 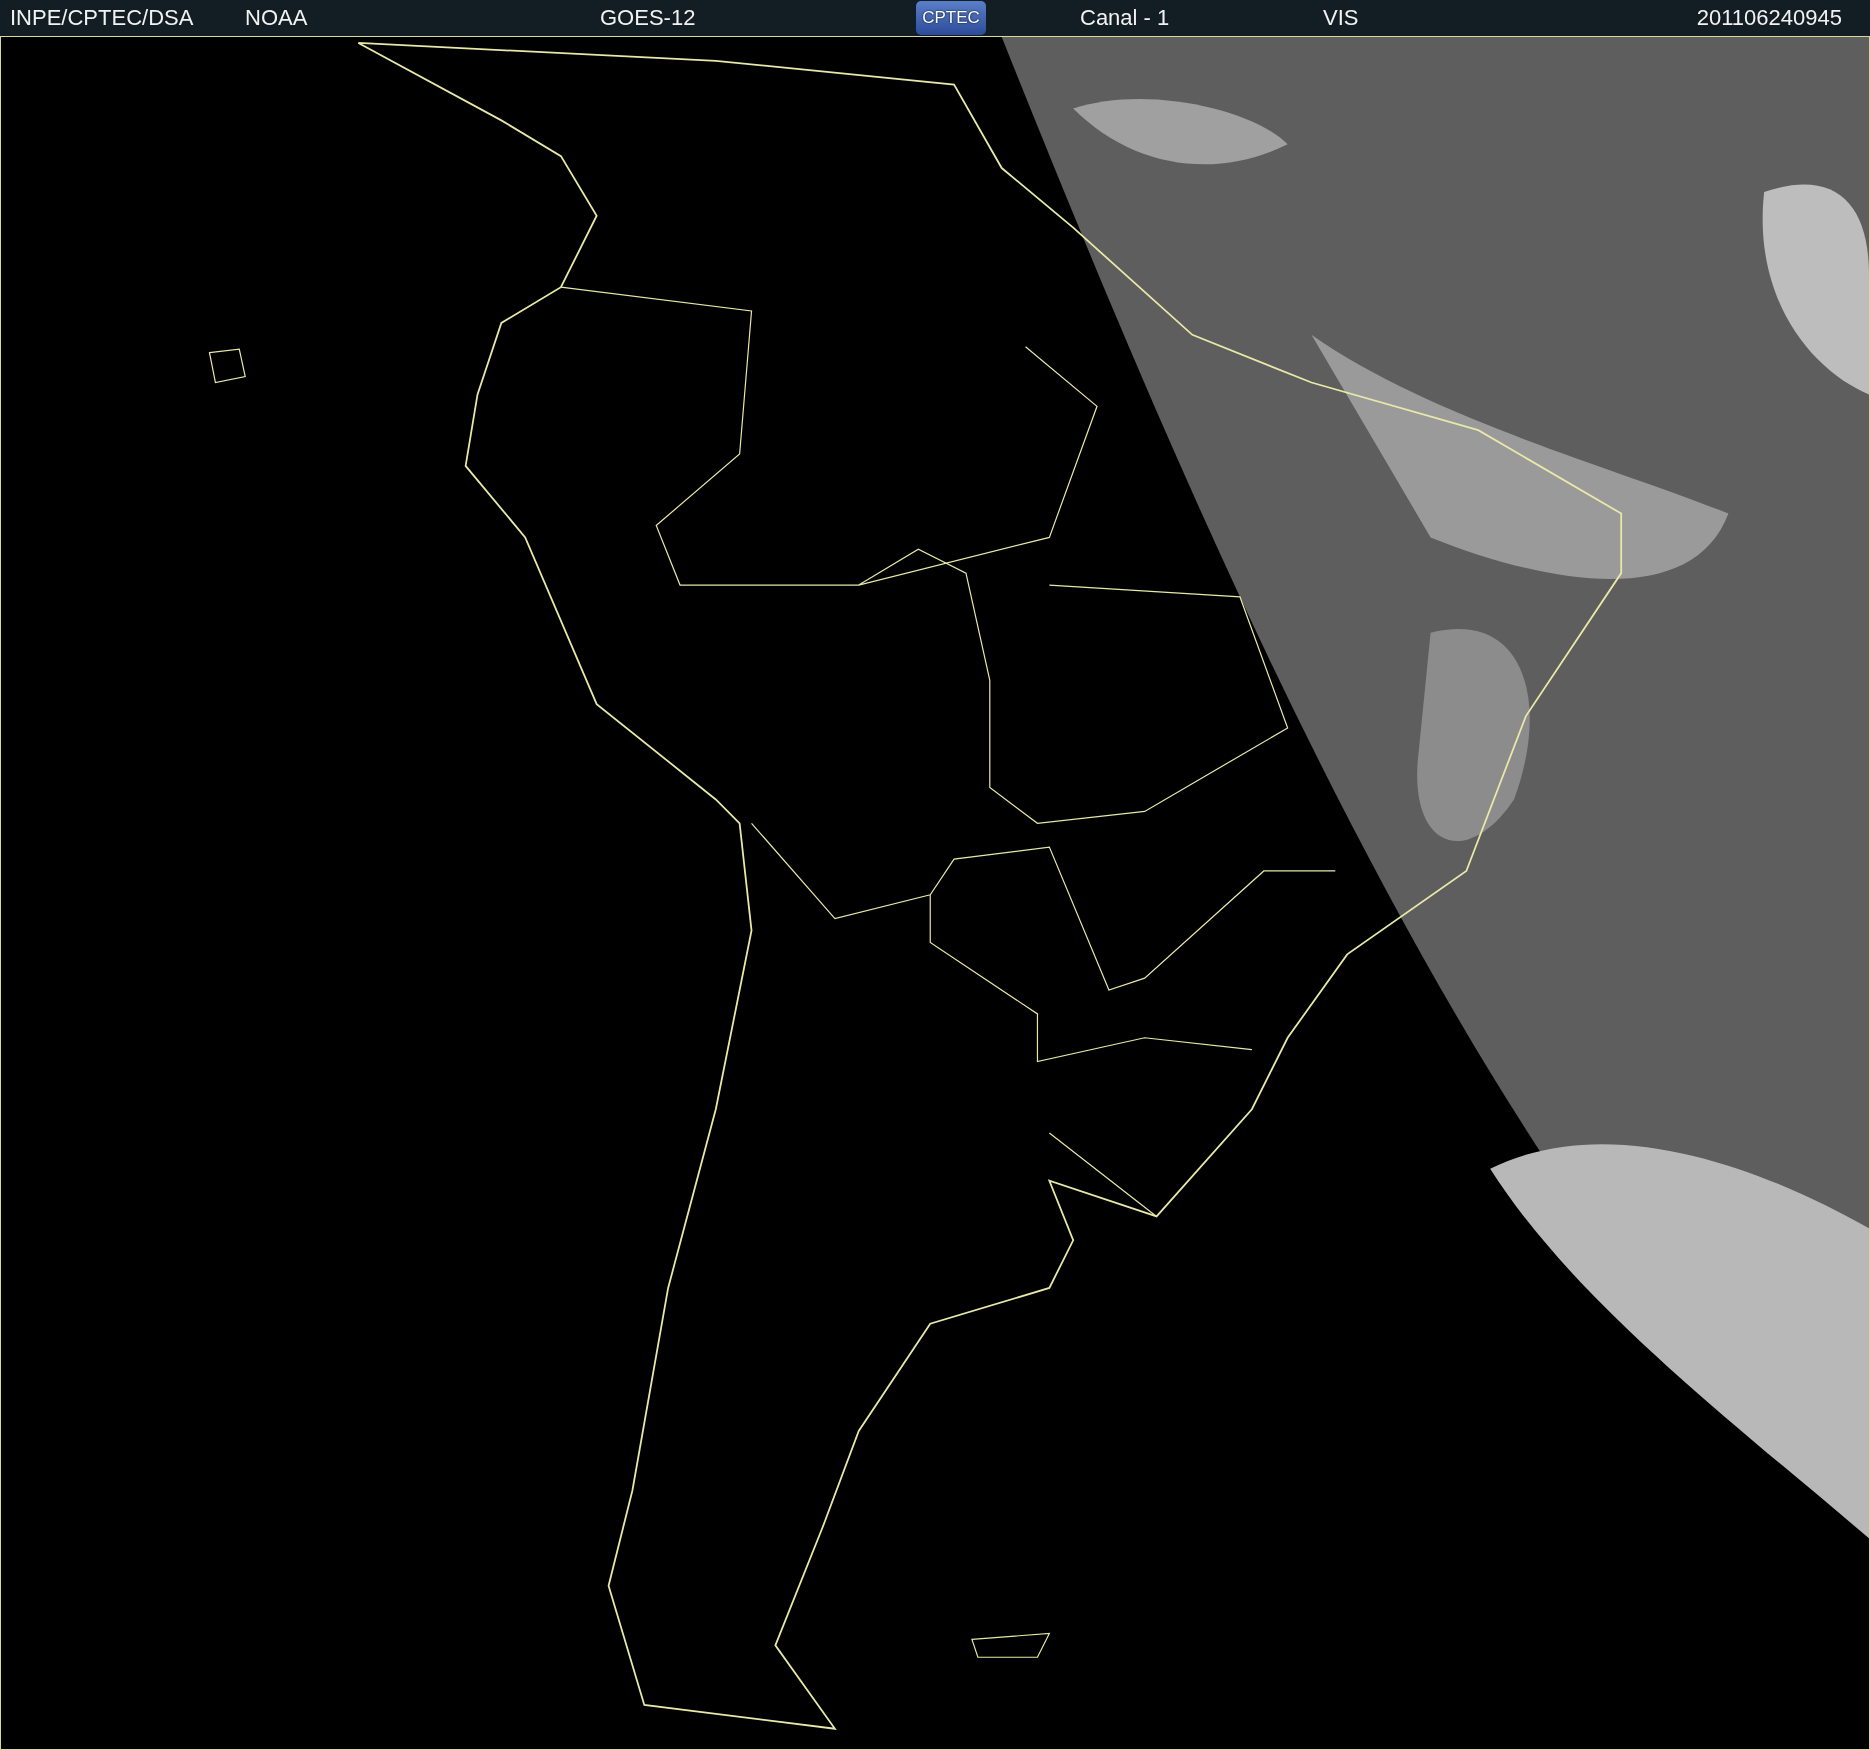 I want to click on logo: CPTEC, so click(x=951, y=18).